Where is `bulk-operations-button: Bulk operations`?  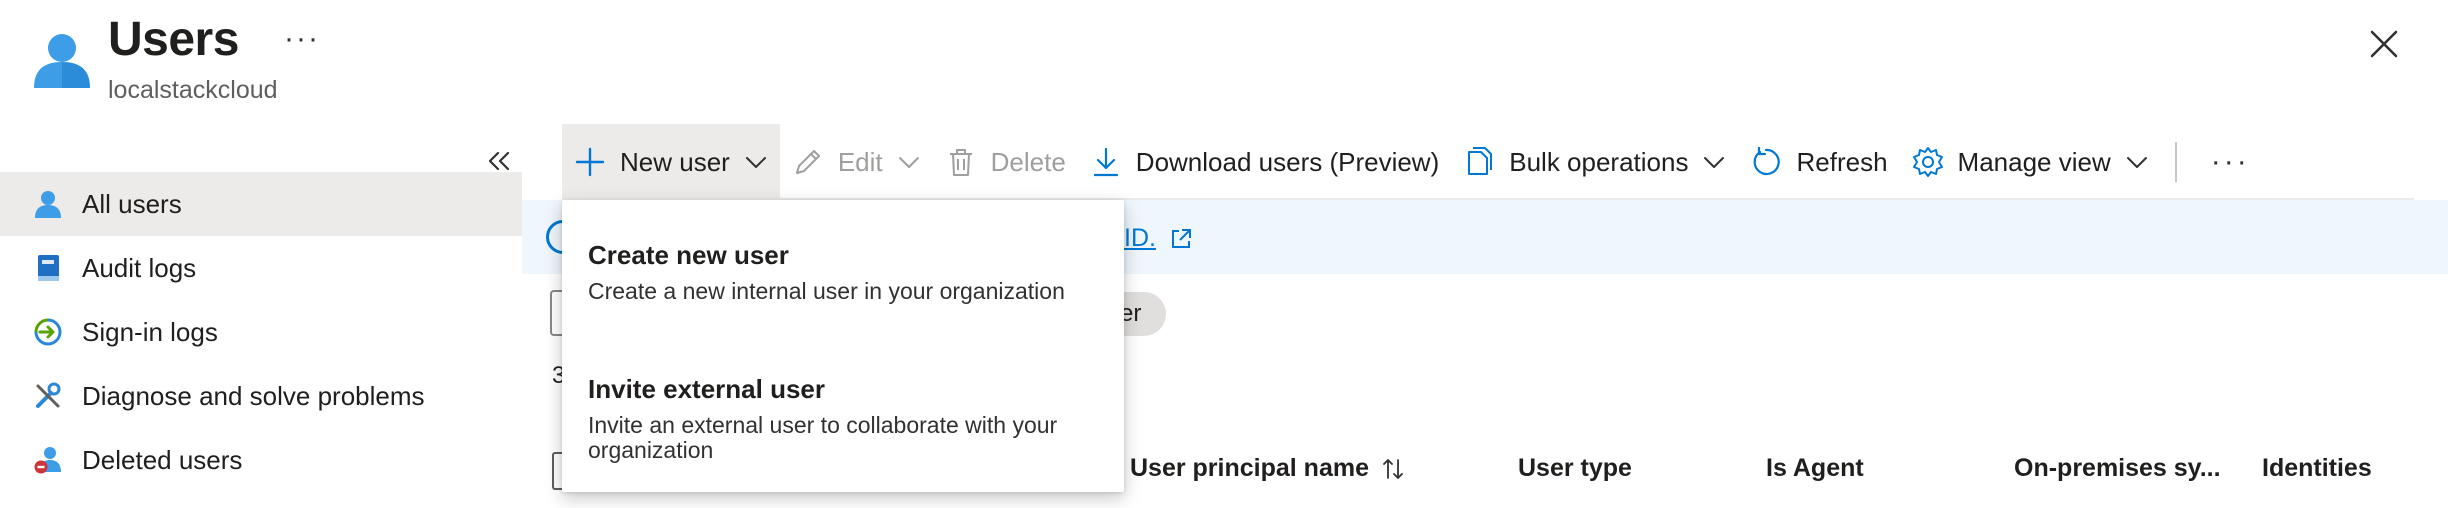
bulk-operations-button: Bulk operations is located at coordinates (1594, 162).